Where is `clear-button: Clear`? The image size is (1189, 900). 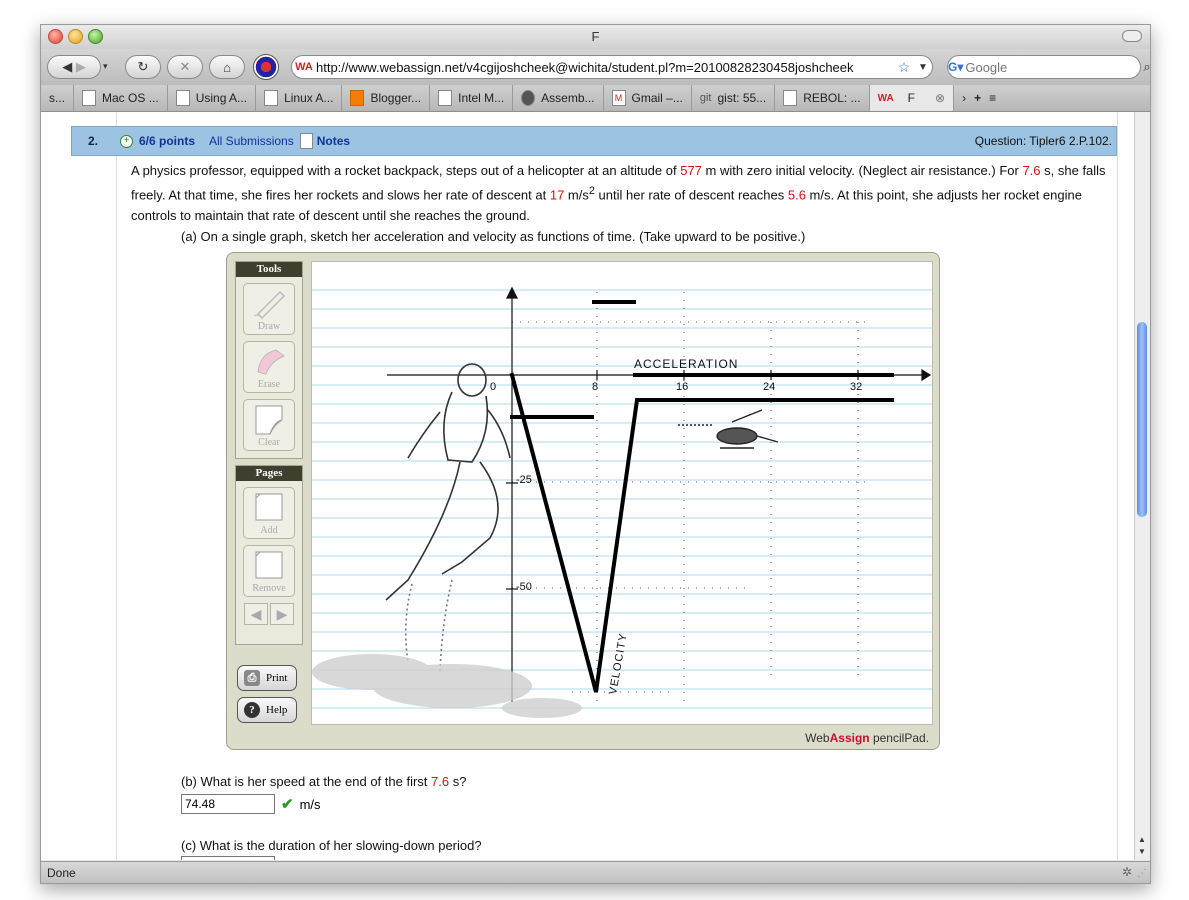 clear-button: Clear is located at coordinates (269, 425).